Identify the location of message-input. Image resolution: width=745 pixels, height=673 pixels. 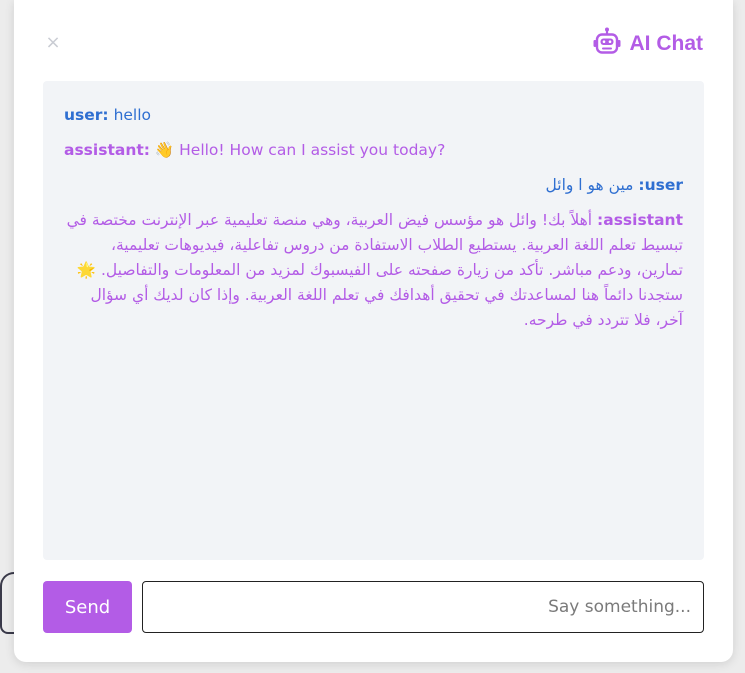
(423, 607).